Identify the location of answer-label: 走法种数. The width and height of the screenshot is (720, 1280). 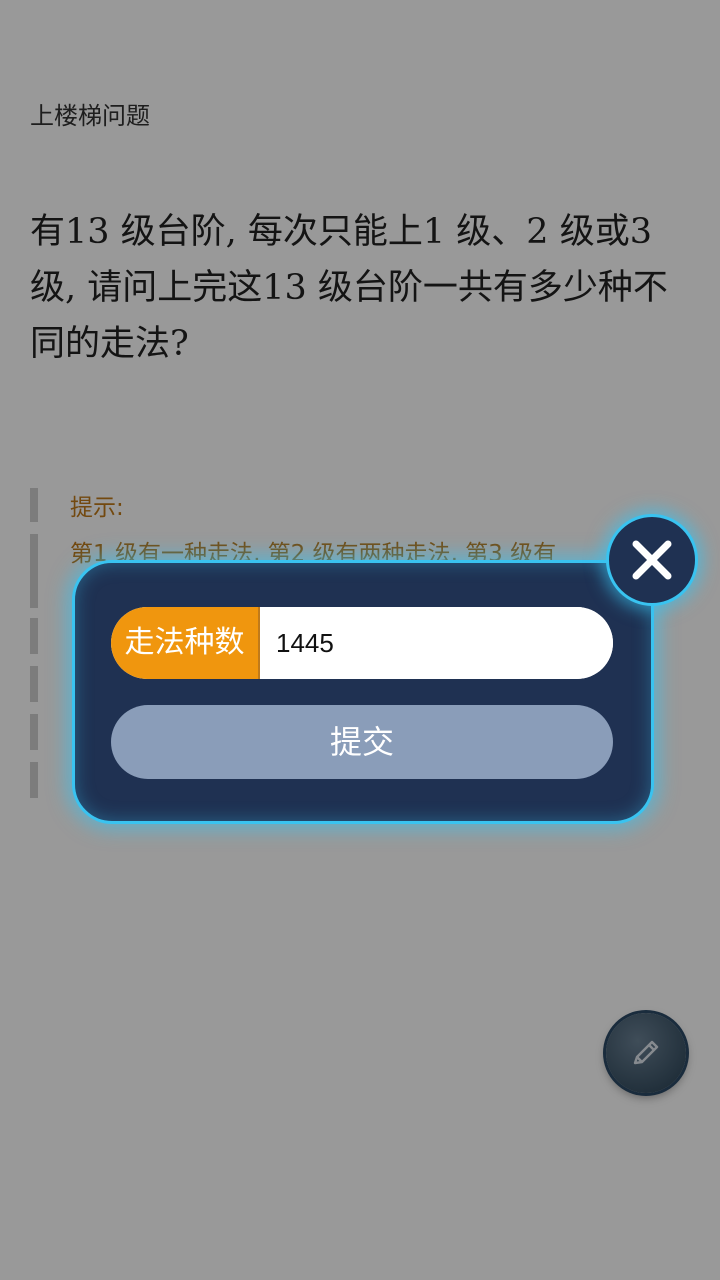
(185, 643).